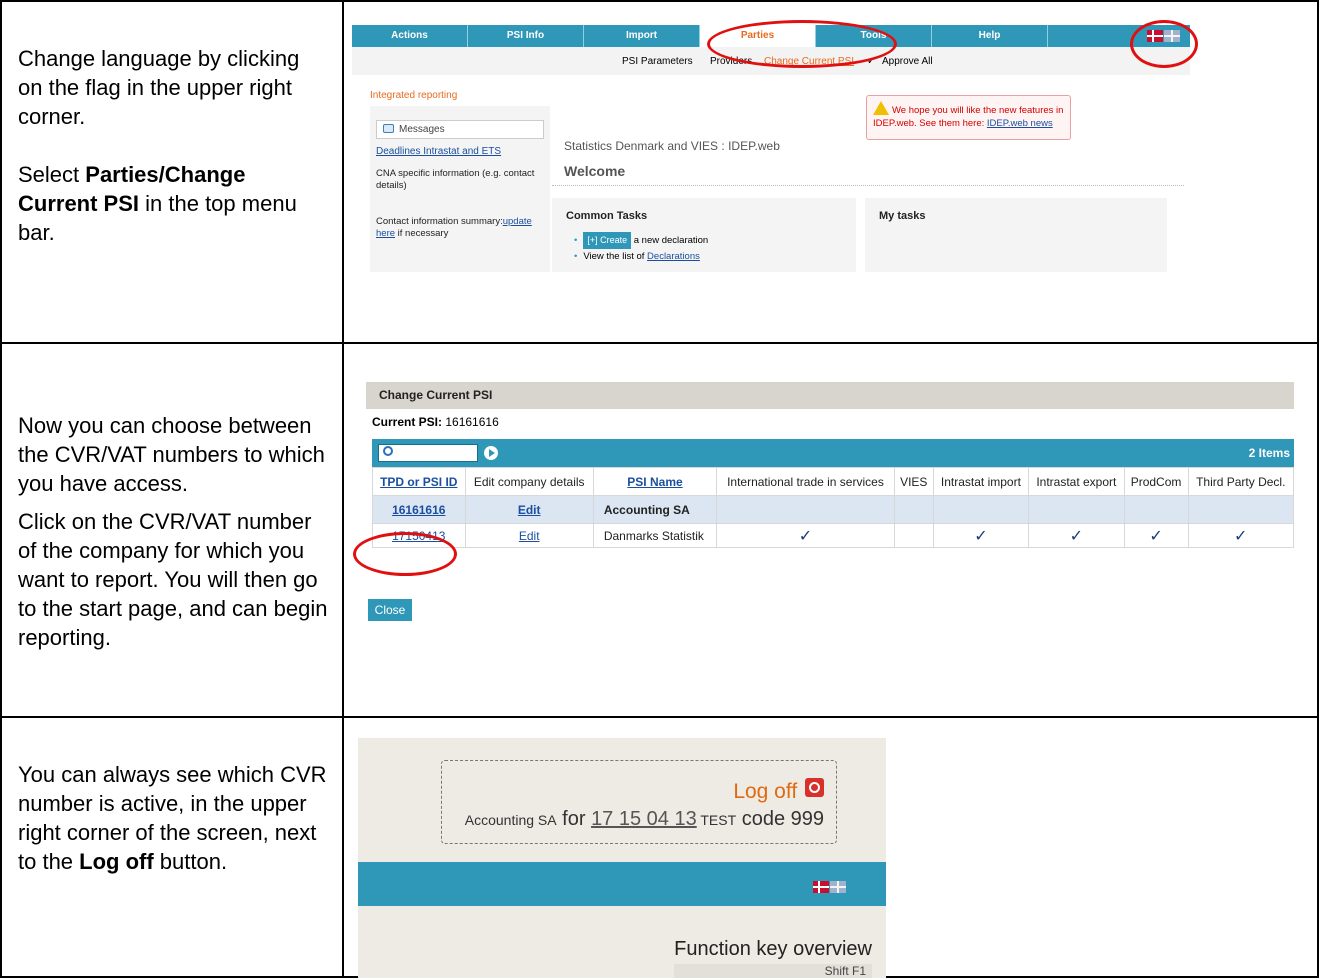 The image size is (1319, 978). Describe the element at coordinates (419, 481) in the screenshot. I see `column-header: TPD or PSI ID` at that location.